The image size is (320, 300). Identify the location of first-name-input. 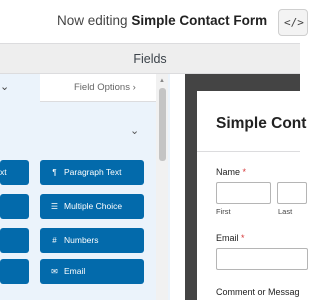
(243, 193).